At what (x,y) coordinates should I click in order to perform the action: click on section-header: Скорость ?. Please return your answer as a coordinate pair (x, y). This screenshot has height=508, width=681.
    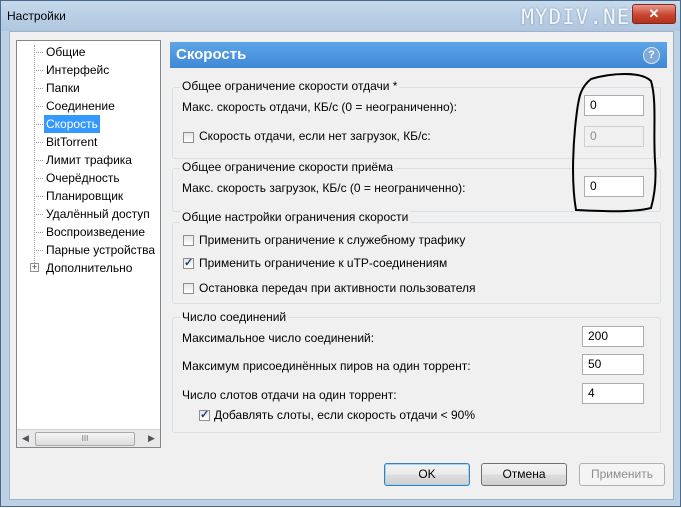
    Looking at the image, I should click on (418, 55).